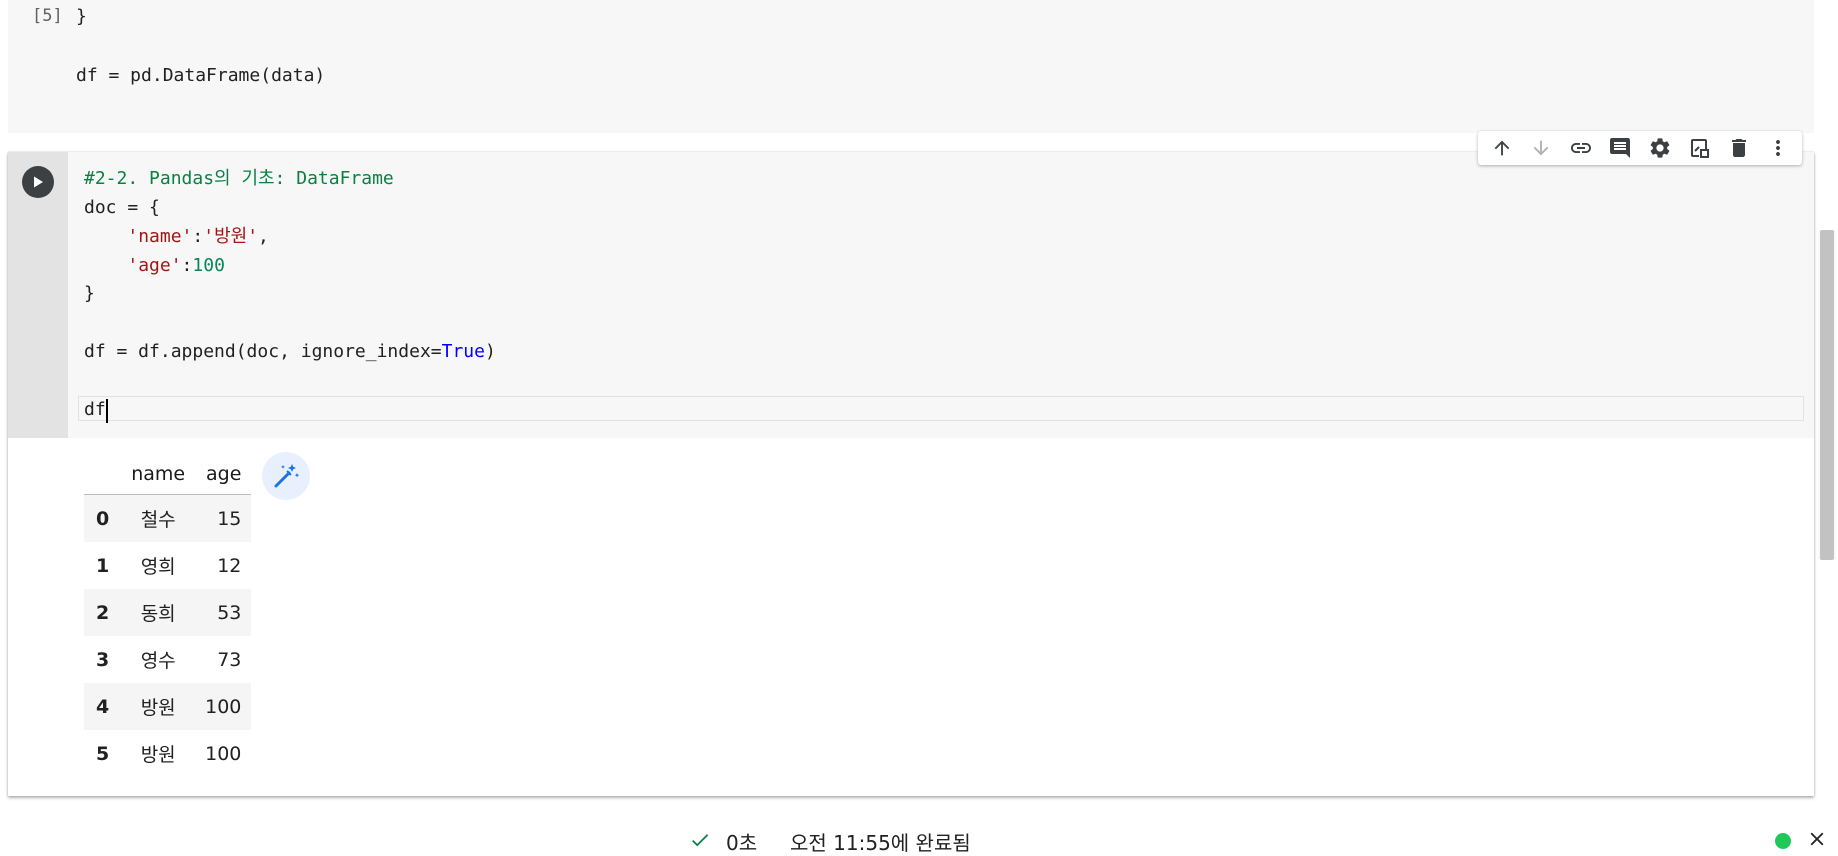 This screenshot has width=1838, height=856. Describe the element at coordinates (263, 351) in the screenshot. I see `code-token: df = df.append(doc, ignore_index=` at that location.